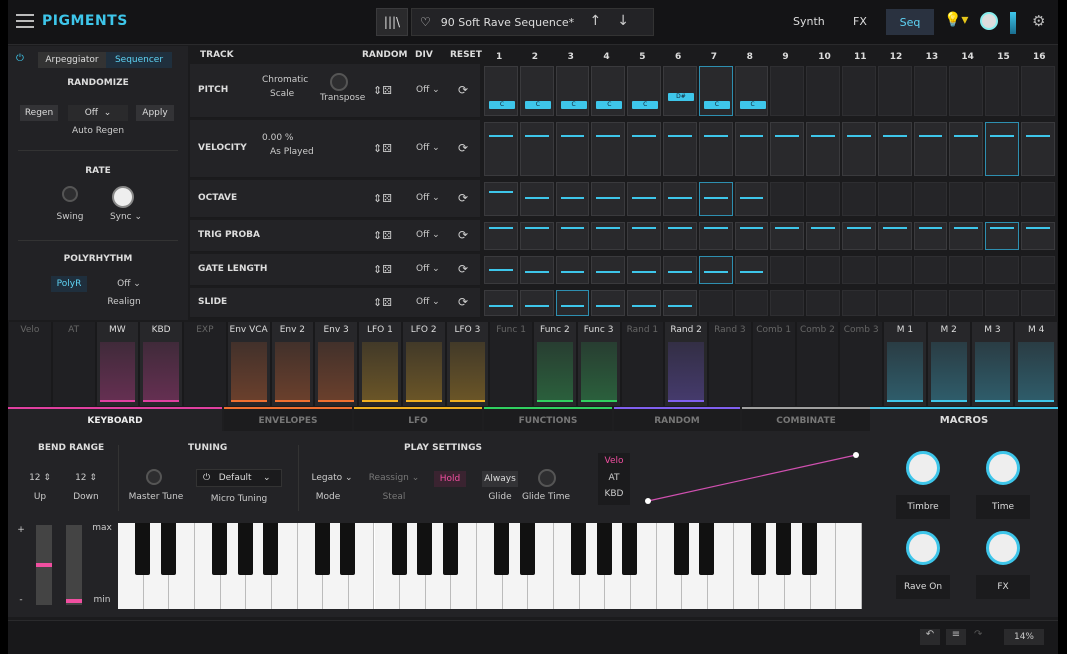 The image size is (1067, 654). I want to click on piano-keyboard, so click(490, 566).